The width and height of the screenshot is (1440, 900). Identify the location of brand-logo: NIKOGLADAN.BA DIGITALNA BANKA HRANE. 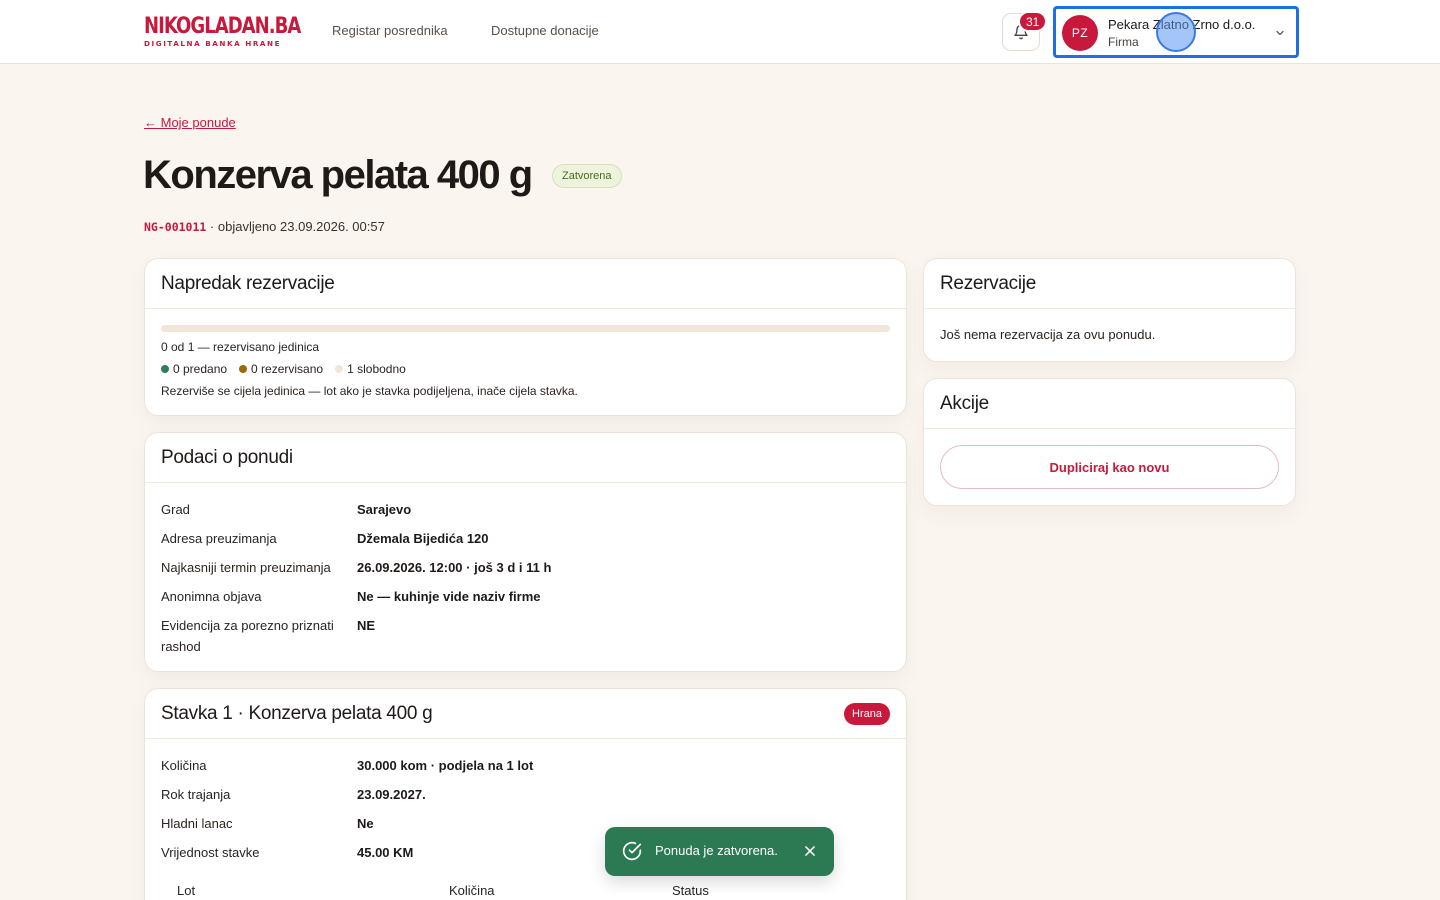
(222, 31).